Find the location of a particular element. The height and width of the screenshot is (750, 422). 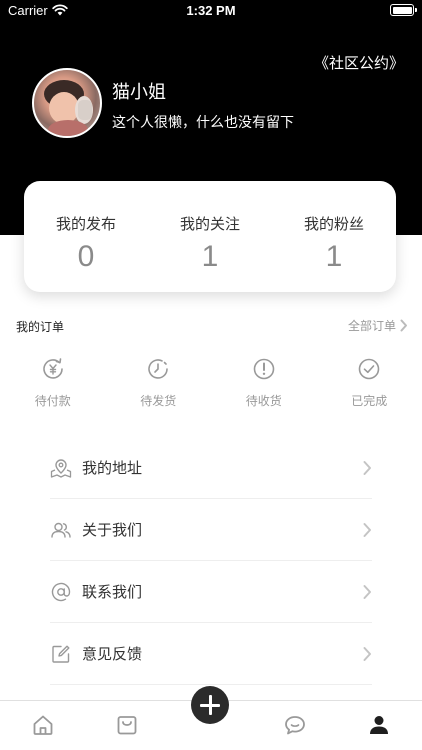

order-status-label: 待付款 is located at coordinates (52, 401).